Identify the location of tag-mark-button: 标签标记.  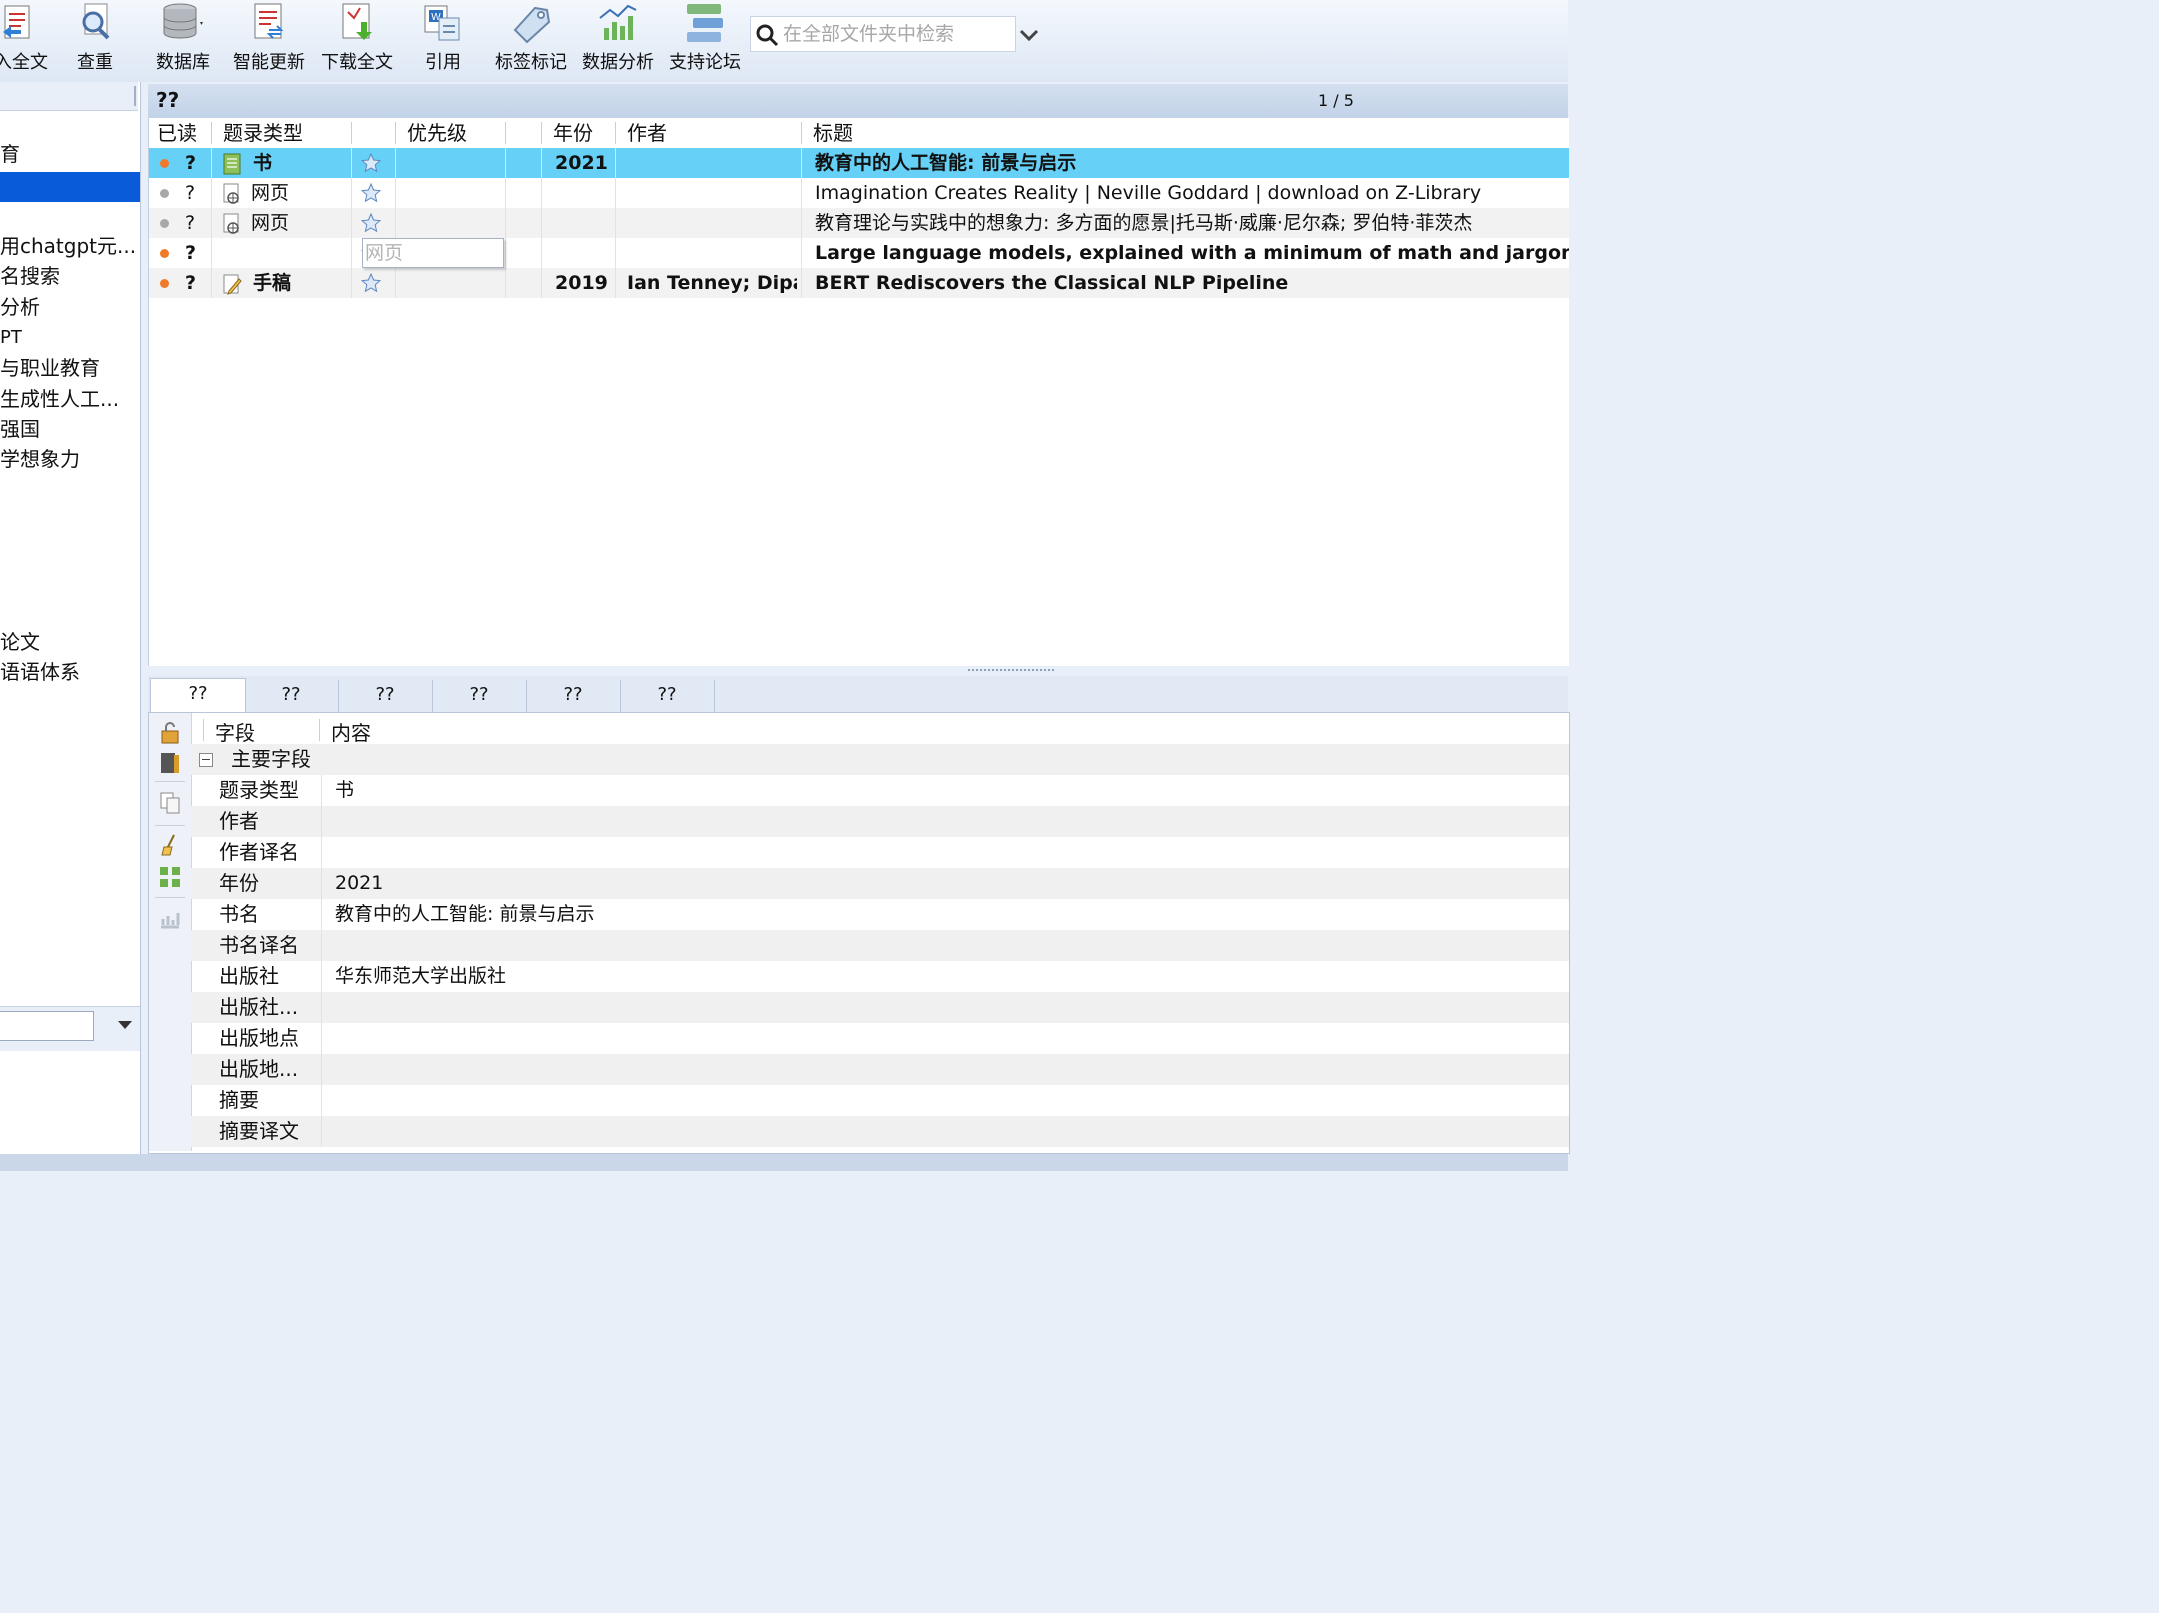
(531, 38).